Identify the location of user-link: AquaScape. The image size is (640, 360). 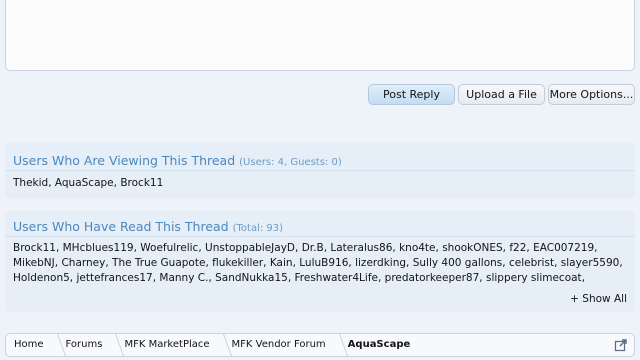
(84, 183).